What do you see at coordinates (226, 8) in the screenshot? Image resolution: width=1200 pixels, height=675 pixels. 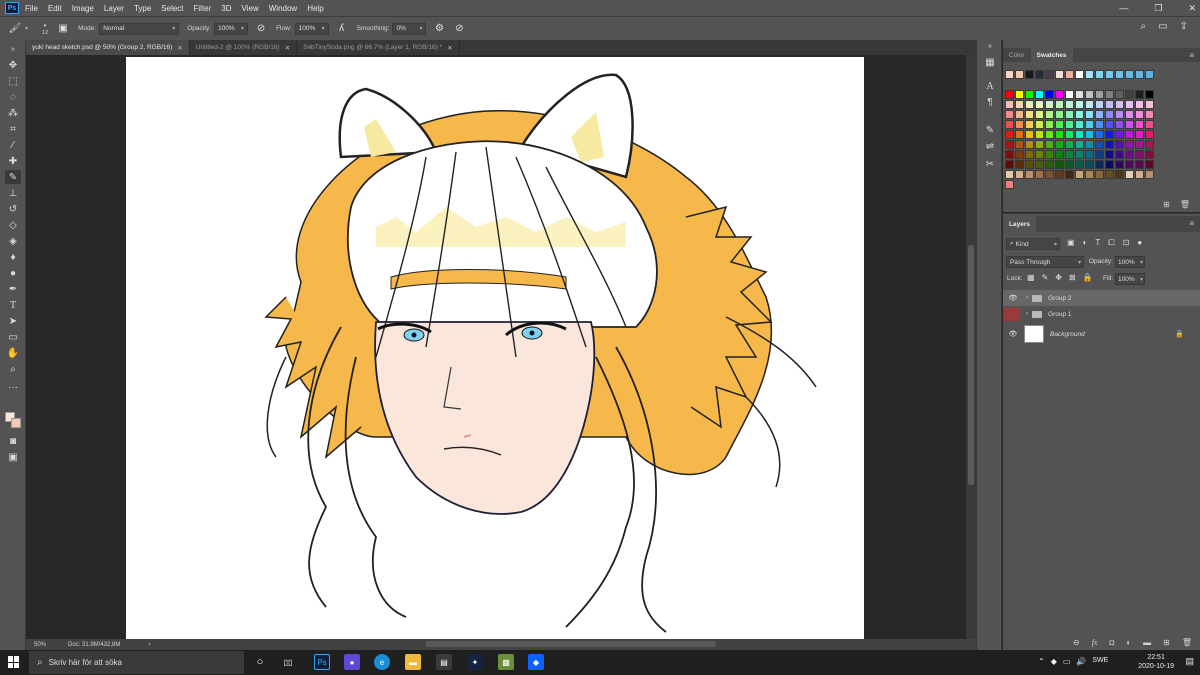 I see `menu-3d: 3D` at bounding box center [226, 8].